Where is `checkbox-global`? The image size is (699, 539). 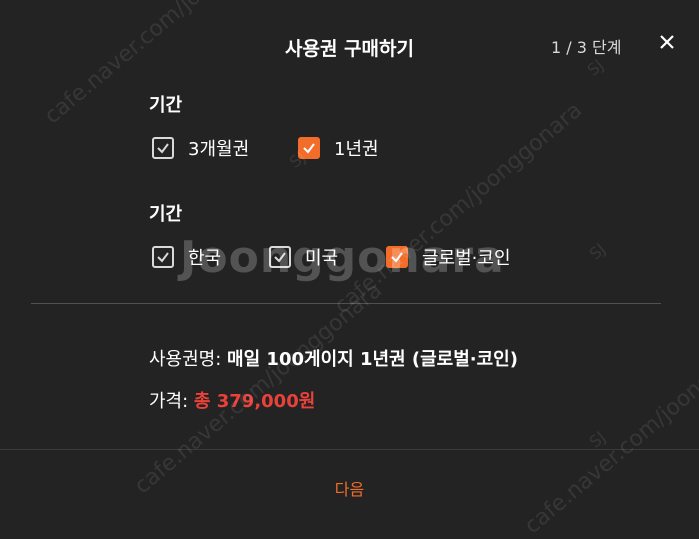 checkbox-global is located at coordinates (397, 257).